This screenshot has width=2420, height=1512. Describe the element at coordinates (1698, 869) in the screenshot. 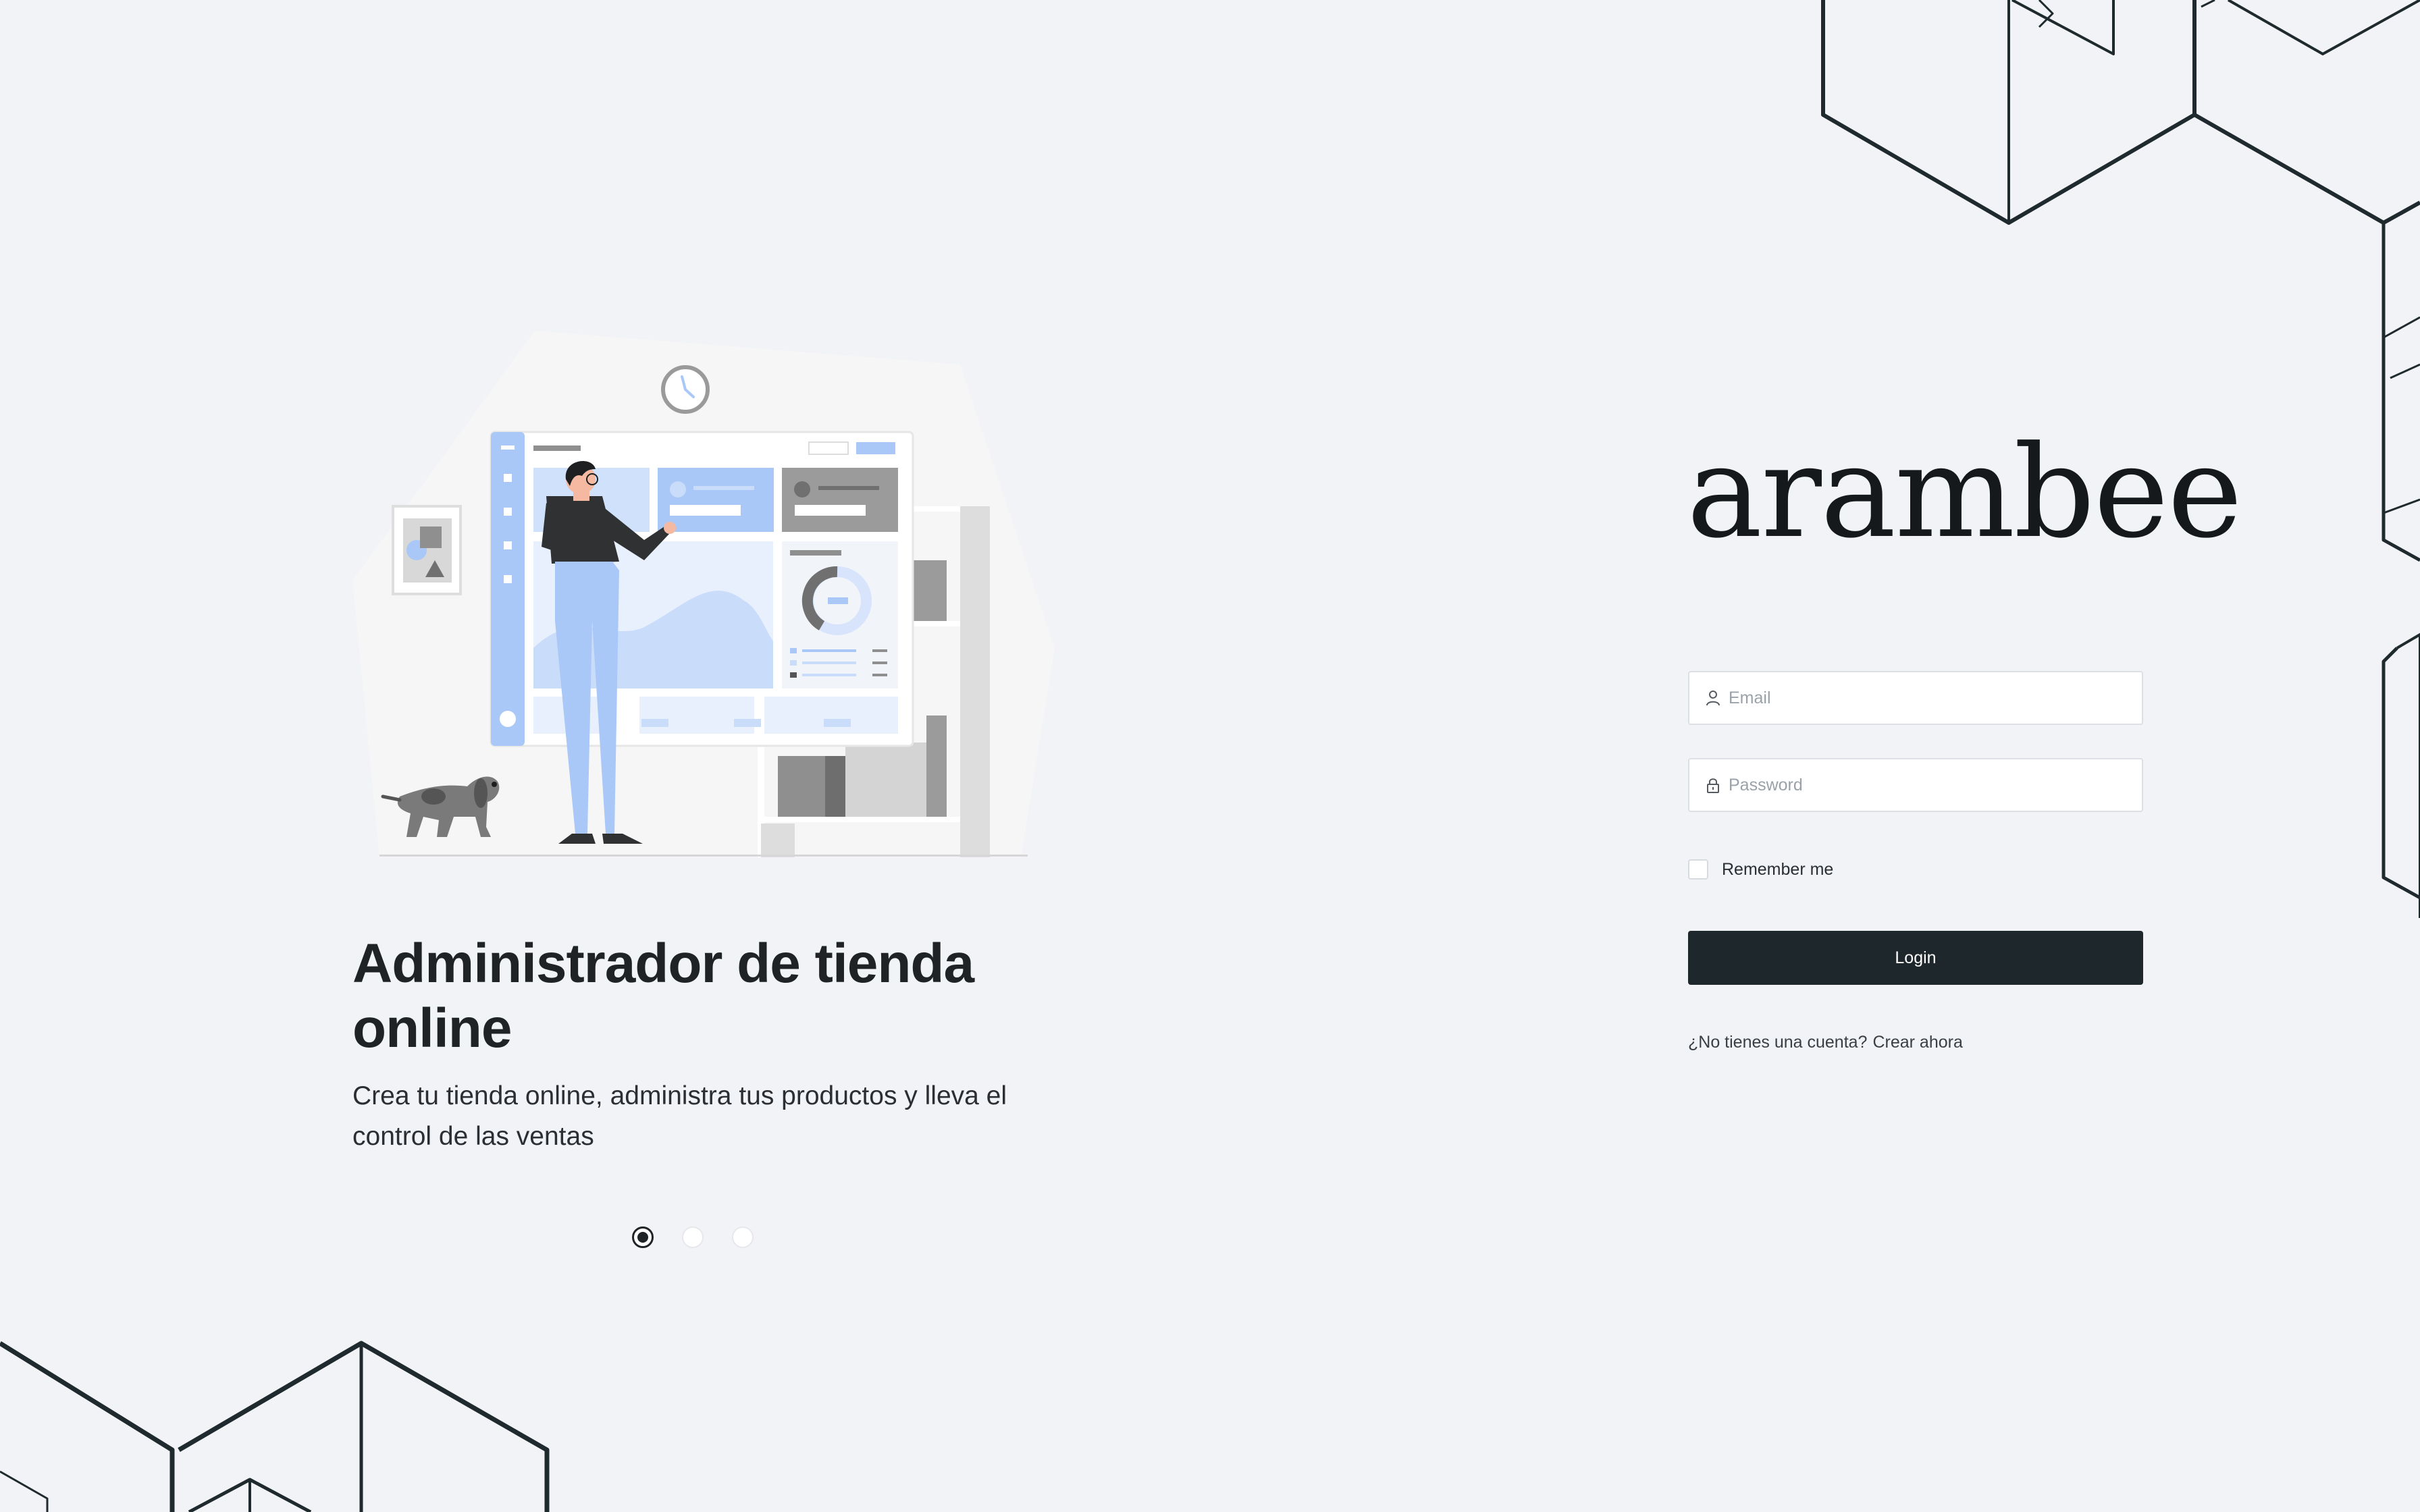

I see `remember-checkbox` at that location.